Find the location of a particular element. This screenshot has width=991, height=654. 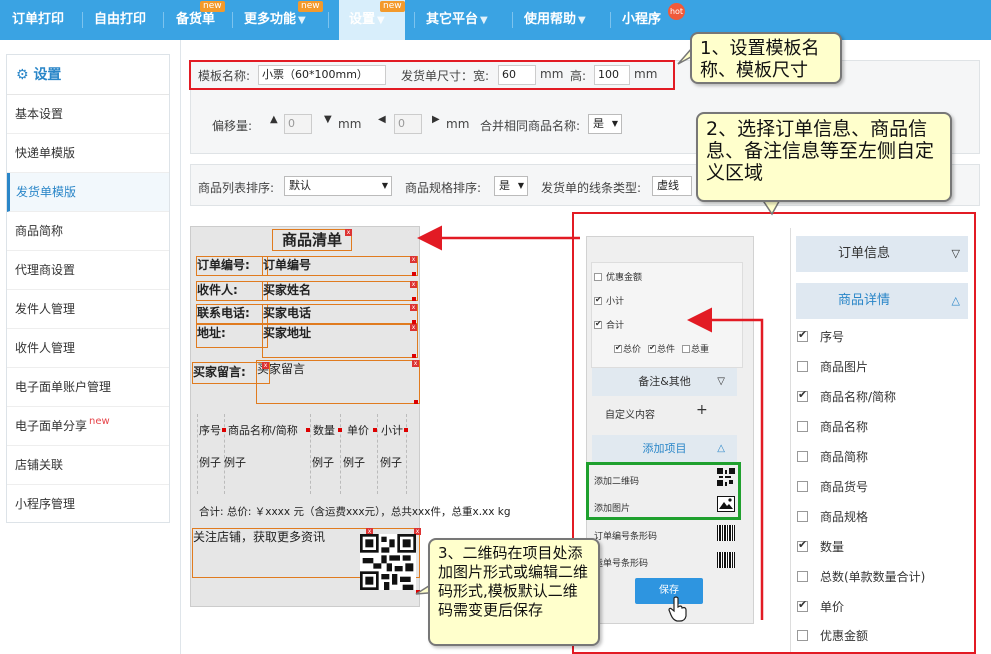

callout-step-3: 3、二维码在项目处添加图片形式或编辑二维码形式,模板默认二维码需变更后保存 is located at coordinates (514, 592).